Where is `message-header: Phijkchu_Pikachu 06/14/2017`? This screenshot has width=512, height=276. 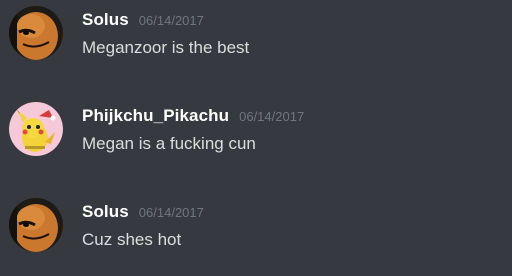 message-header: Phijkchu_Pikachu 06/14/2017 is located at coordinates (193, 116).